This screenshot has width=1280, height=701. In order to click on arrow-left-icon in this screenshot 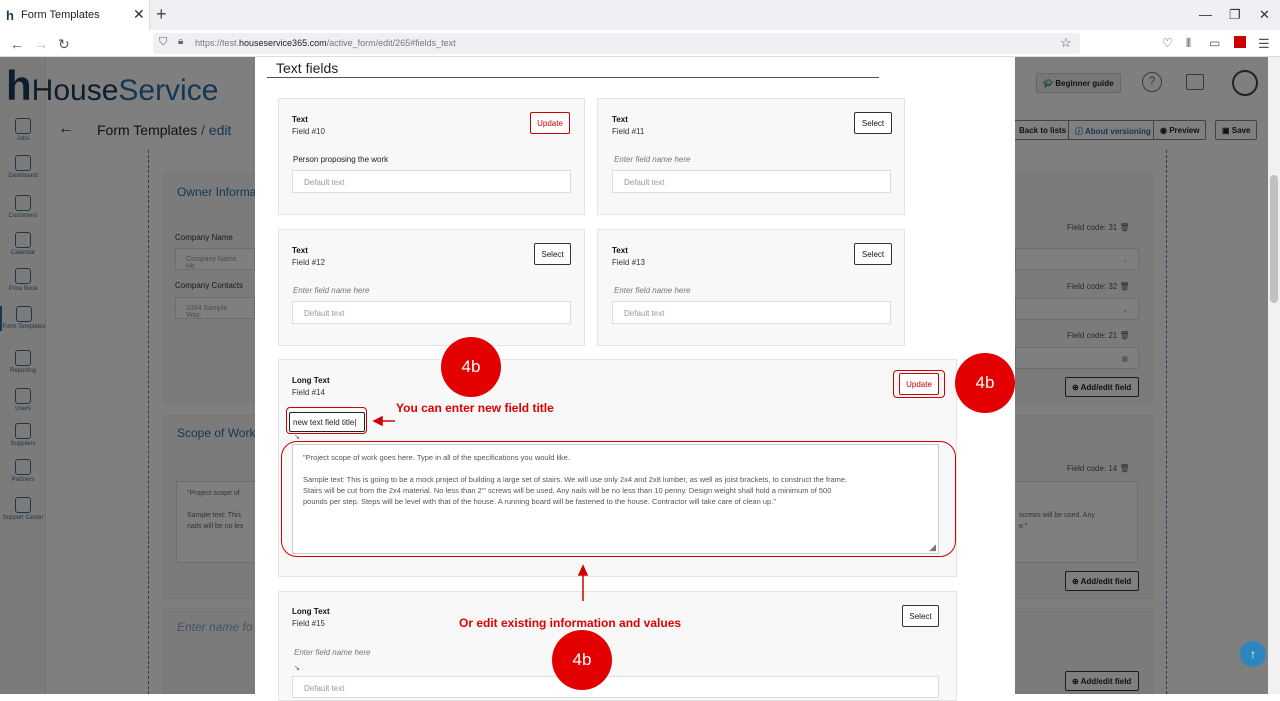, I will do `click(377, 421)`.